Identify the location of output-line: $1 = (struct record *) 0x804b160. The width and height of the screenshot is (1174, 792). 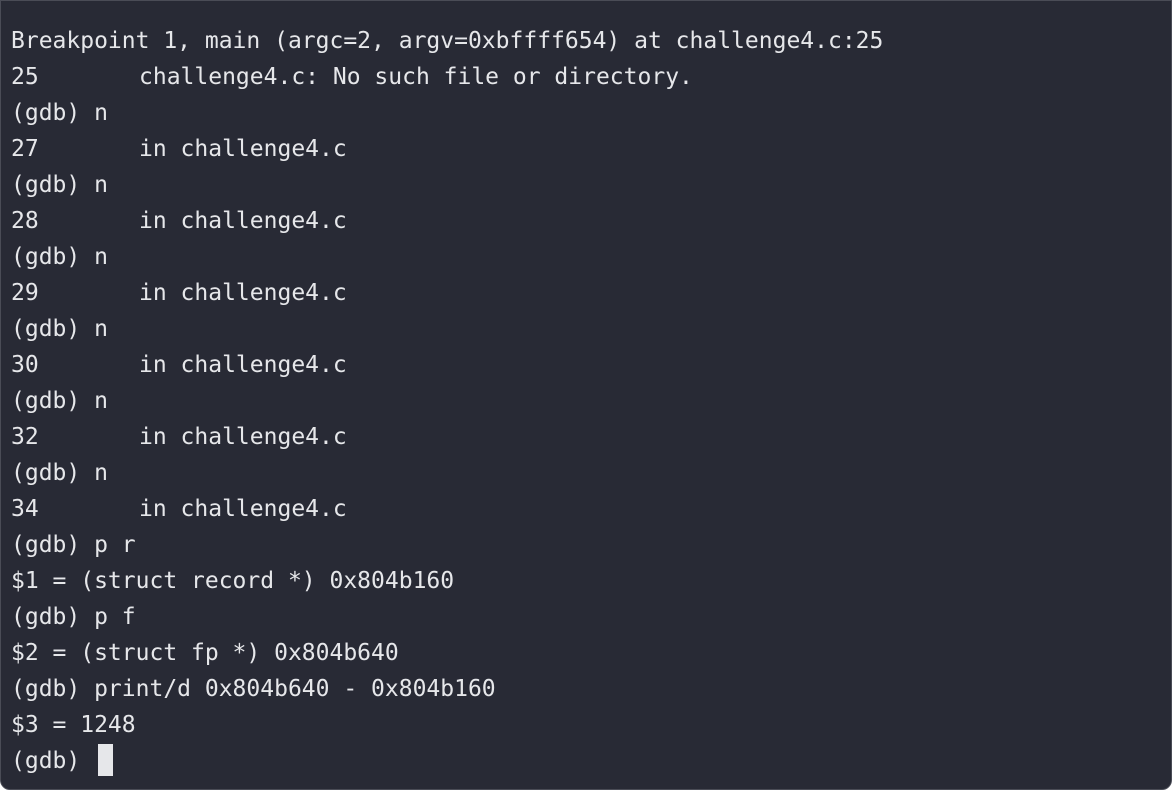
(233, 581).